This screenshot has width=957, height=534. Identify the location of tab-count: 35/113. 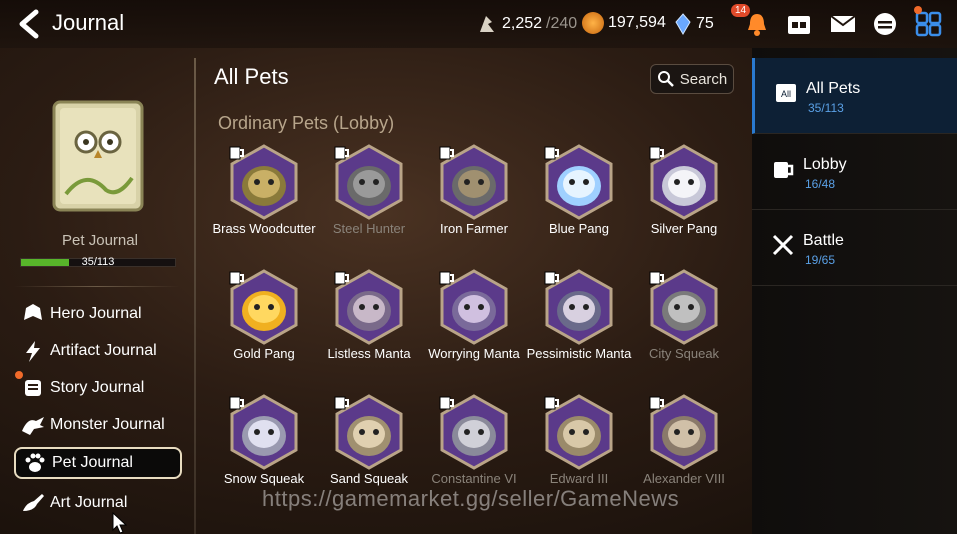
(826, 108).